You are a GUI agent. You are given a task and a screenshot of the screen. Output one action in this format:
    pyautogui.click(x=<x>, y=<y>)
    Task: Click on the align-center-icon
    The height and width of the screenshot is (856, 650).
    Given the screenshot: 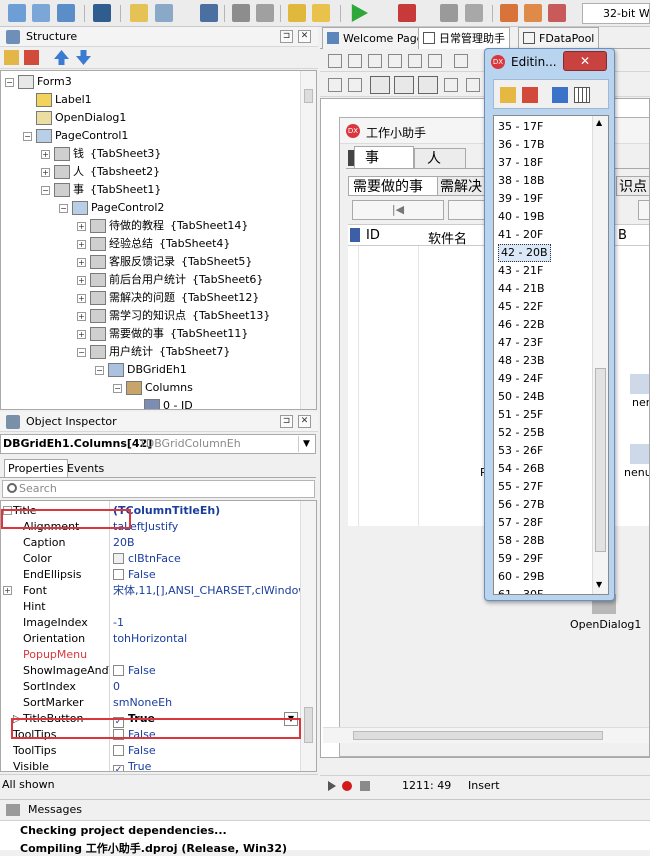 What is the action you would take?
    pyautogui.click(x=355, y=61)
    